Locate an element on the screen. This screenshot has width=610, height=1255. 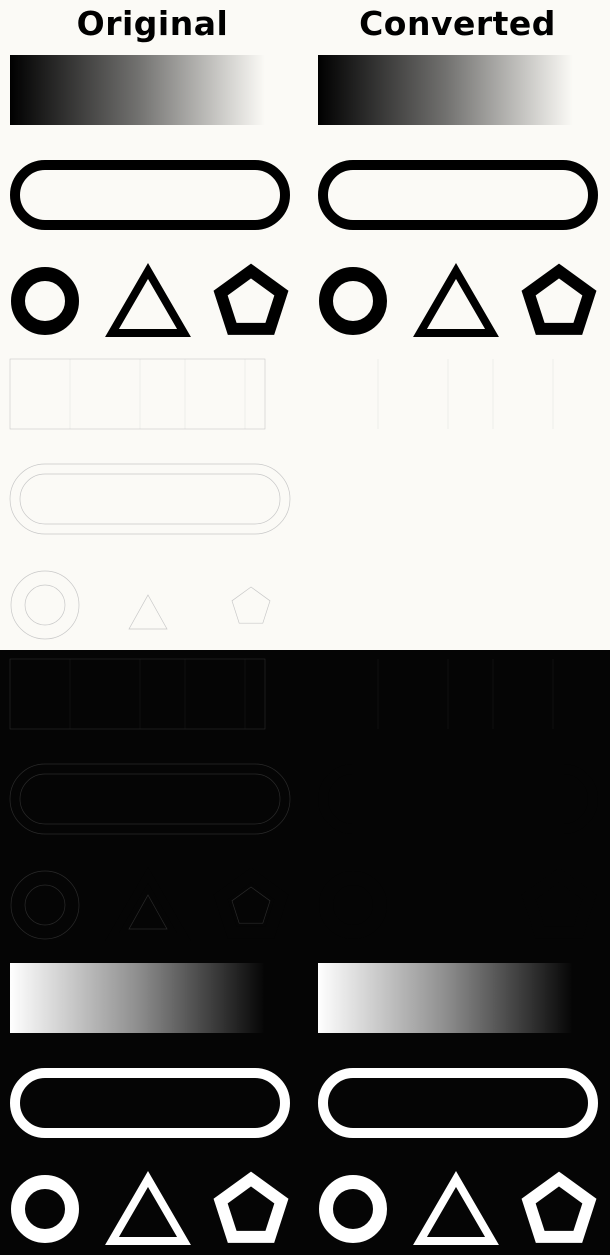
converted-column-title: Converted is located at coordinates (457, 23).